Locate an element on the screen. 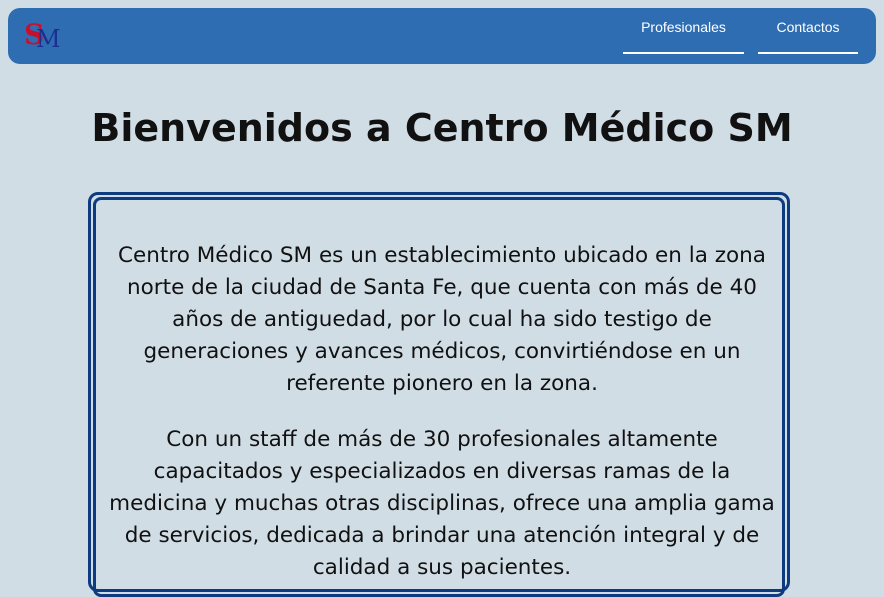 The height and width of the screenshot is (597, 884). top-navbar: S M is located at coordinates (442, 36).